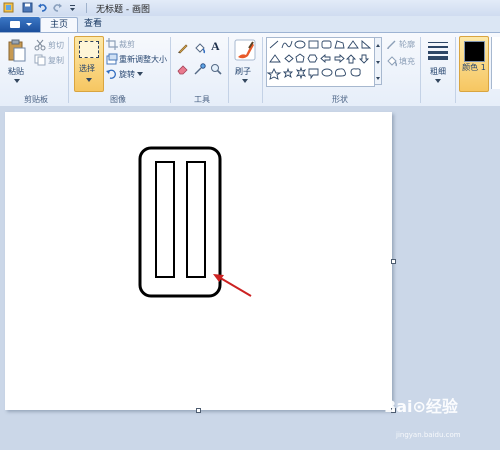  What do you see at coordinates (40, 60) in the screenshot?
I see `copy-icon` at bounding box center [40, 60].